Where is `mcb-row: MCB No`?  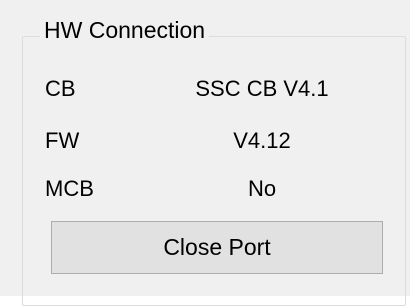 mcb-row: MCB No is located at coordinates (205, 189).